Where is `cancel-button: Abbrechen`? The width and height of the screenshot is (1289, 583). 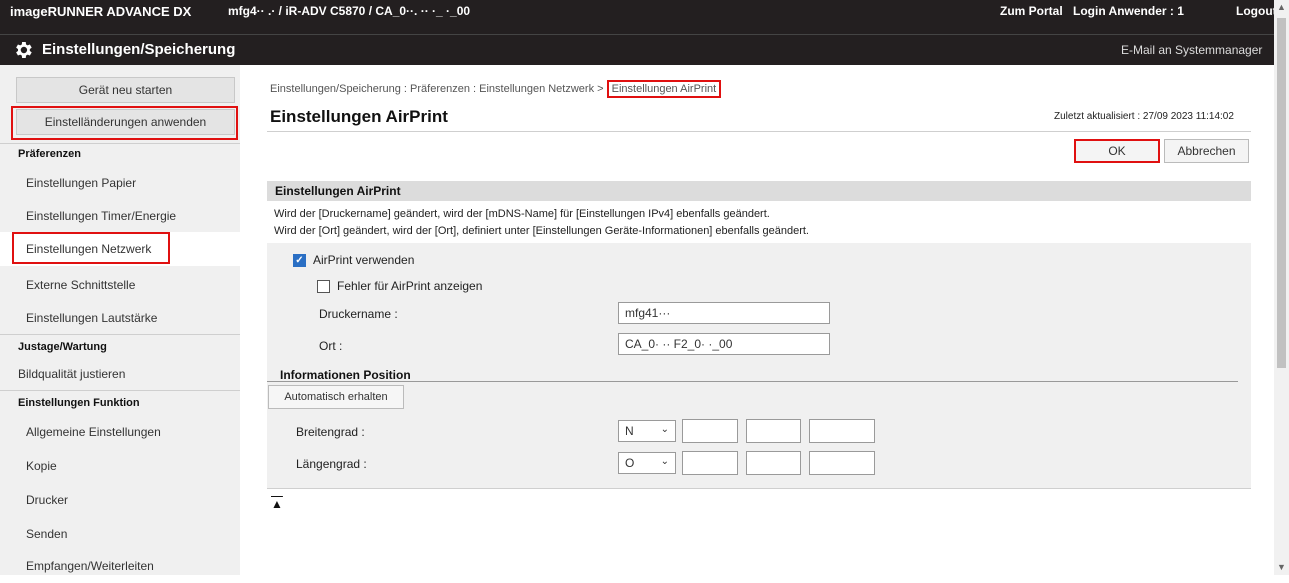 cancel-button: Abbrechen is located at coordinates (1206, 151).